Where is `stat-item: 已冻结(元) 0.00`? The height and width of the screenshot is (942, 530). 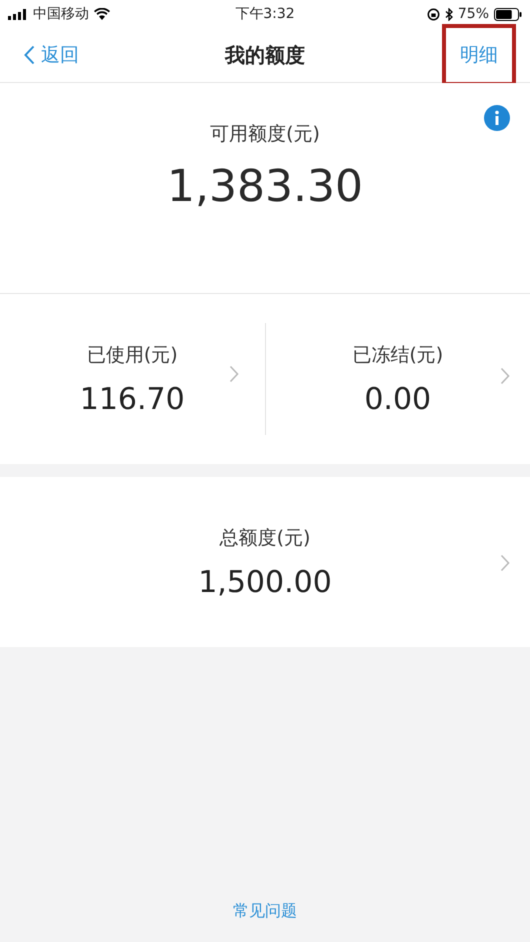 stat-item: 已冻结(元) 0.00 is located at coordinates (398, 379).